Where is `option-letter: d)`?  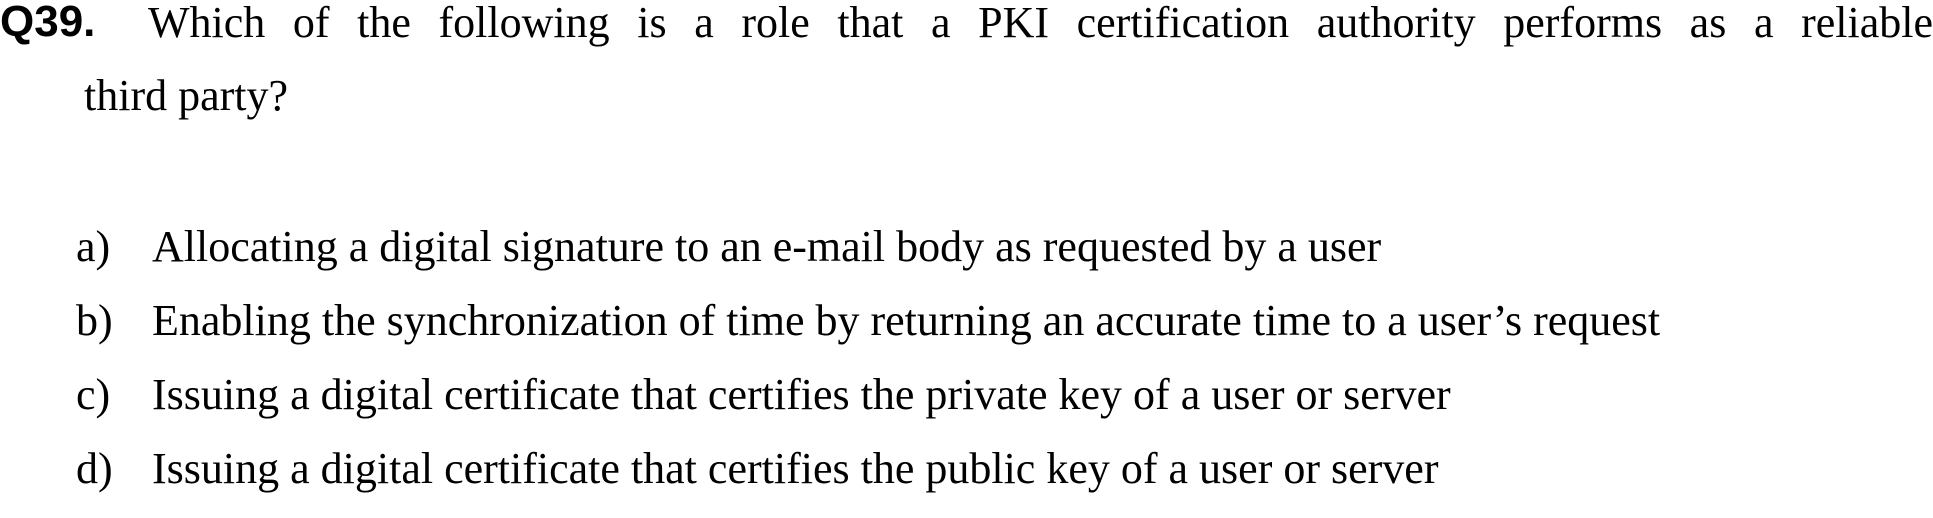
option-letter: d) is located at coordinates (94, 468).